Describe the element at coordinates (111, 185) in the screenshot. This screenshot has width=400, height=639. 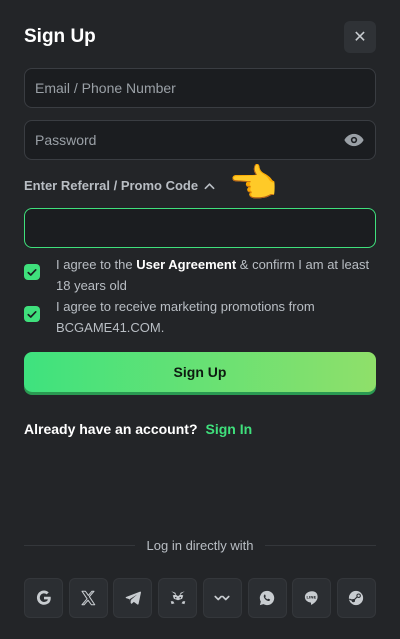
I see `referral-label: Enter Referral / Promo Code` at that location.